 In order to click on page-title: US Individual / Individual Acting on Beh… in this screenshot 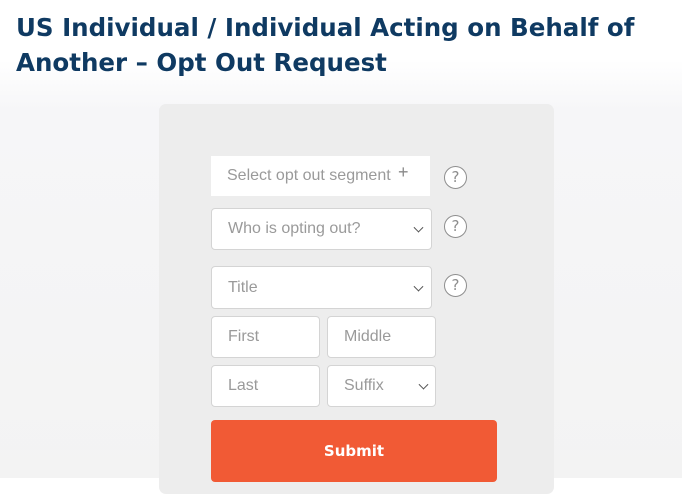, I will do `click(325, 45)`.